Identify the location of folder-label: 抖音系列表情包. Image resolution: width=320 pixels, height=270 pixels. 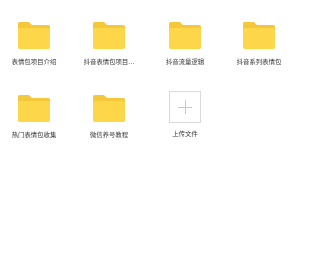
(259, 62).